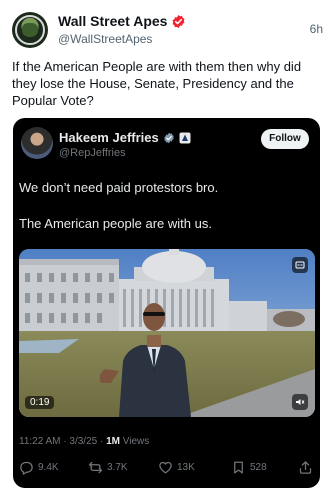 The height and width of the screenshot is (500, 333). What do you see at coordinates (119, 187) in the screenshot?
I see `quoted-post-text-line1: We don’t need paid protestors bro.` at bounding box center [119, 187].